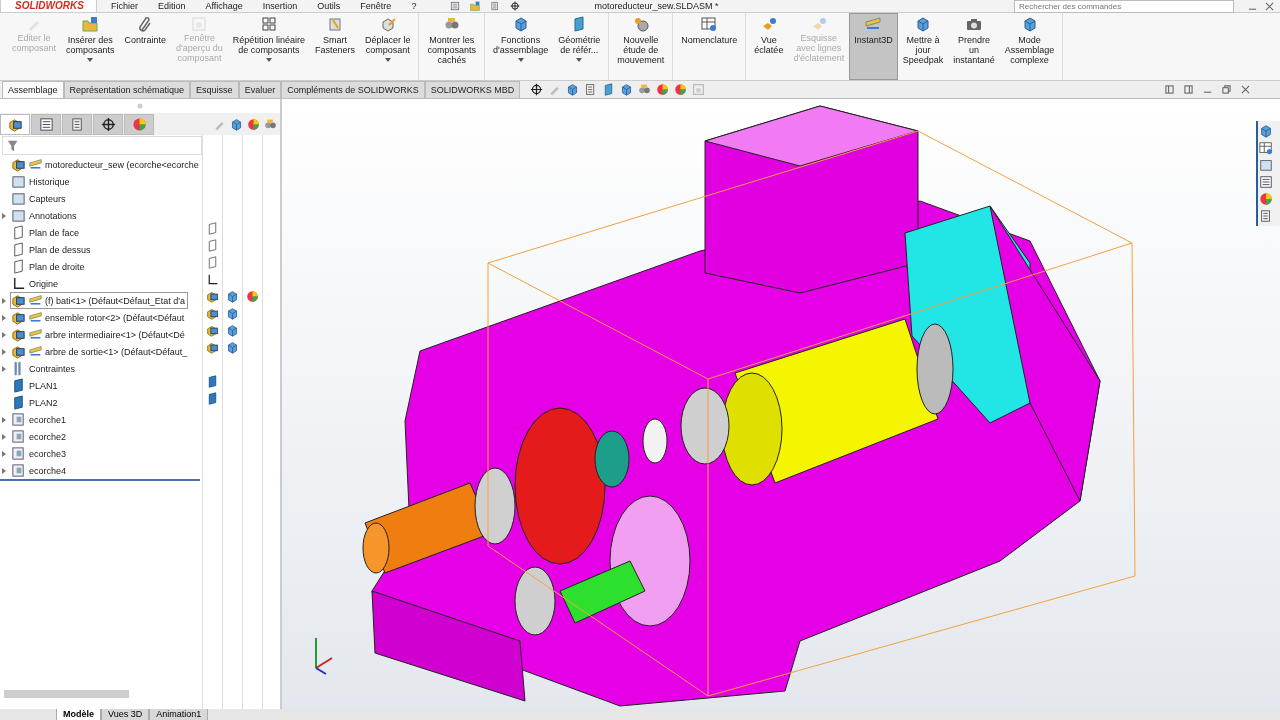  Describe the element at coordinates (40, 419) in the screenshot. I see `tree-item: ecorche1` at that location.